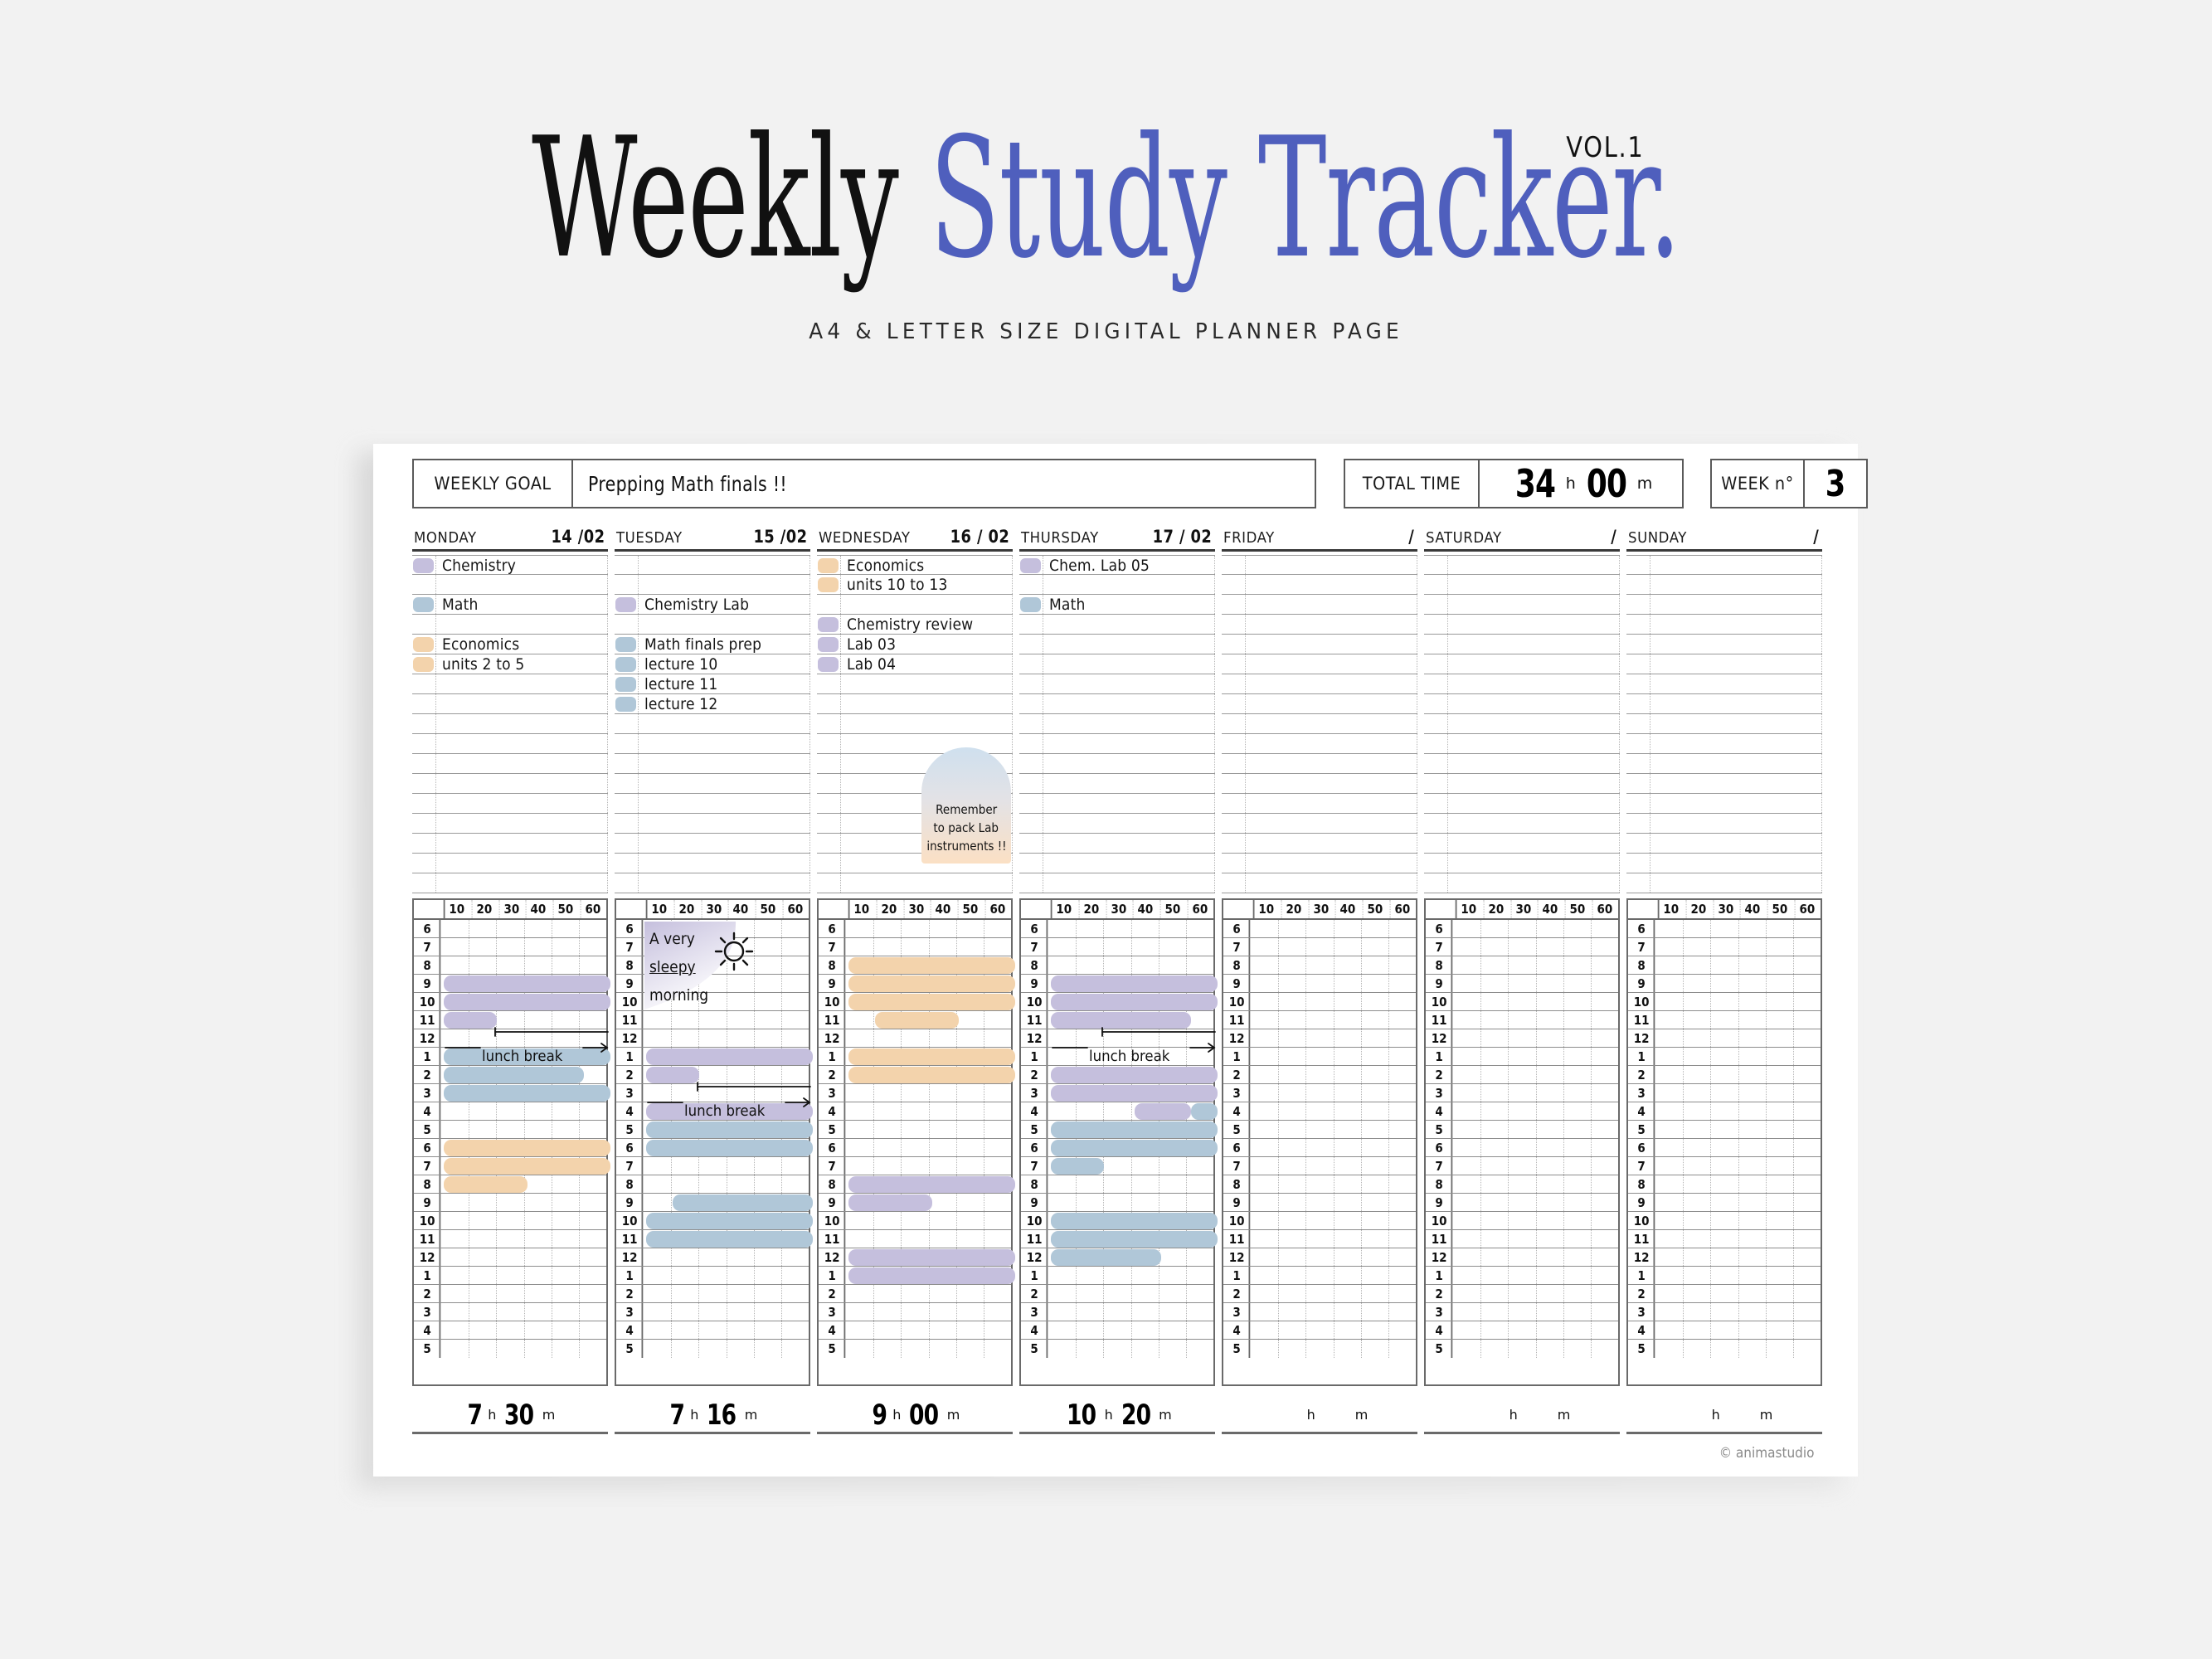  I want to click on task-label: units 2 to 5, so click(483, 664).